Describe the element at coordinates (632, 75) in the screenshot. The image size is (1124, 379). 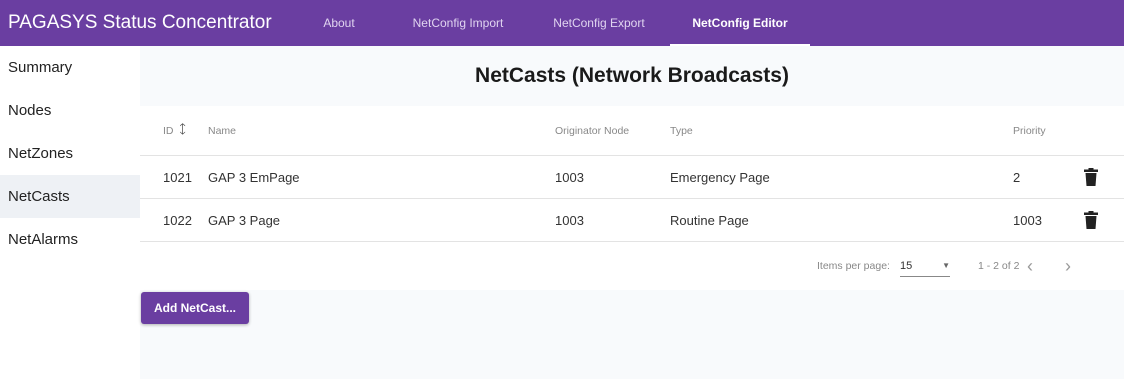
I see `page-title: NetCasts (Network Broadcasts)` at that location.